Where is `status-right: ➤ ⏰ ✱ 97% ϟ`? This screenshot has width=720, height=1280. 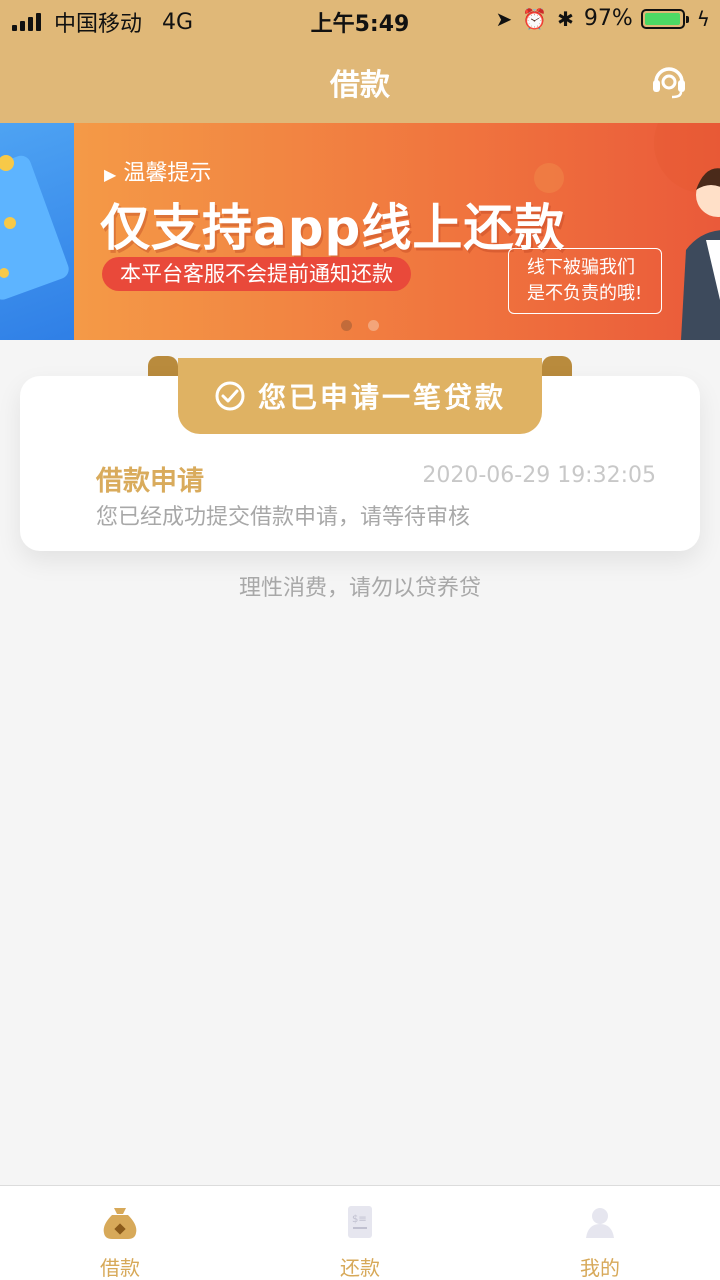
status-right: ➤ ⏰ ✱ 97% ϟ is located at coordinates (597, 18).